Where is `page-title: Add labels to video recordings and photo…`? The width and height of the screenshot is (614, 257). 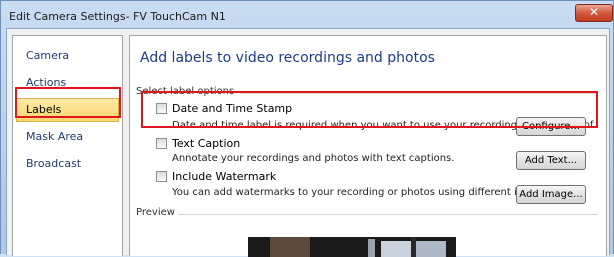 page-title: Add labels to video recordings and photo… is located at coordinates (287, 58).